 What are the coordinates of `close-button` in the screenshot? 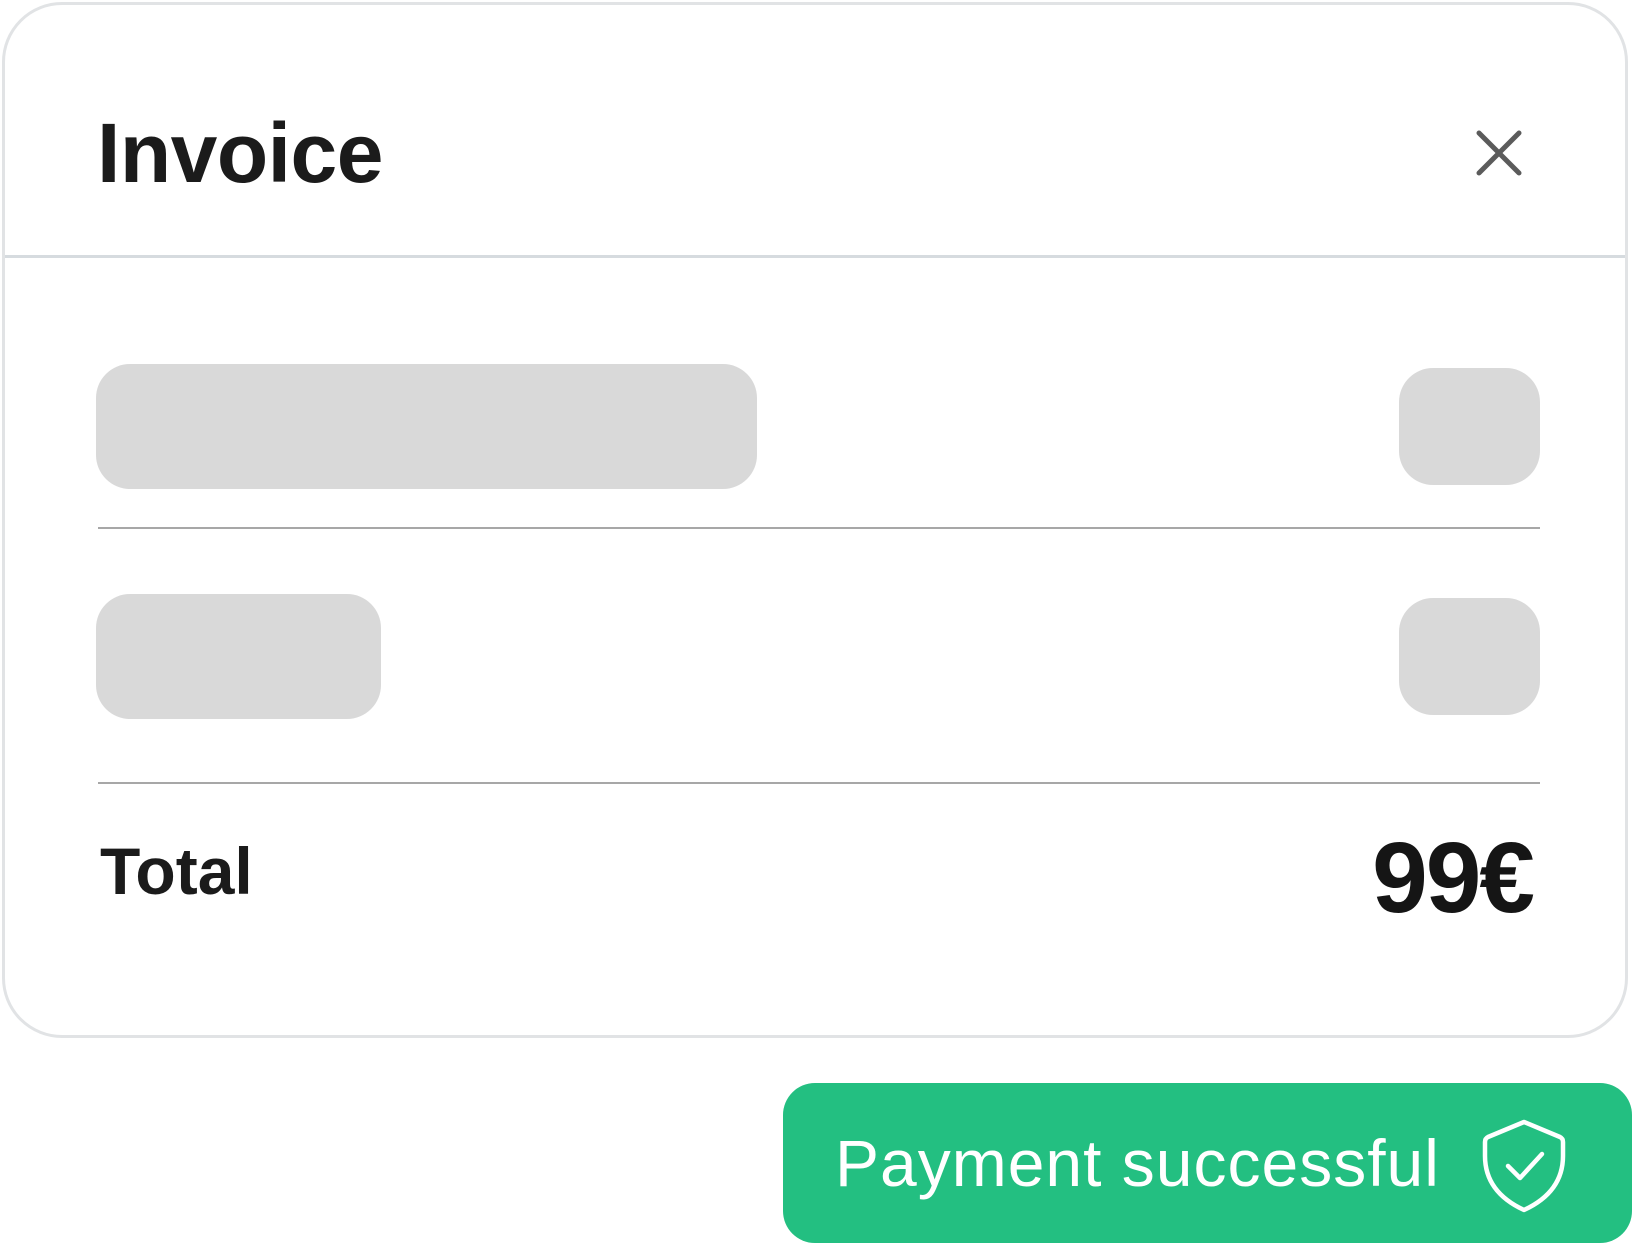 It's located at (1499, 153).